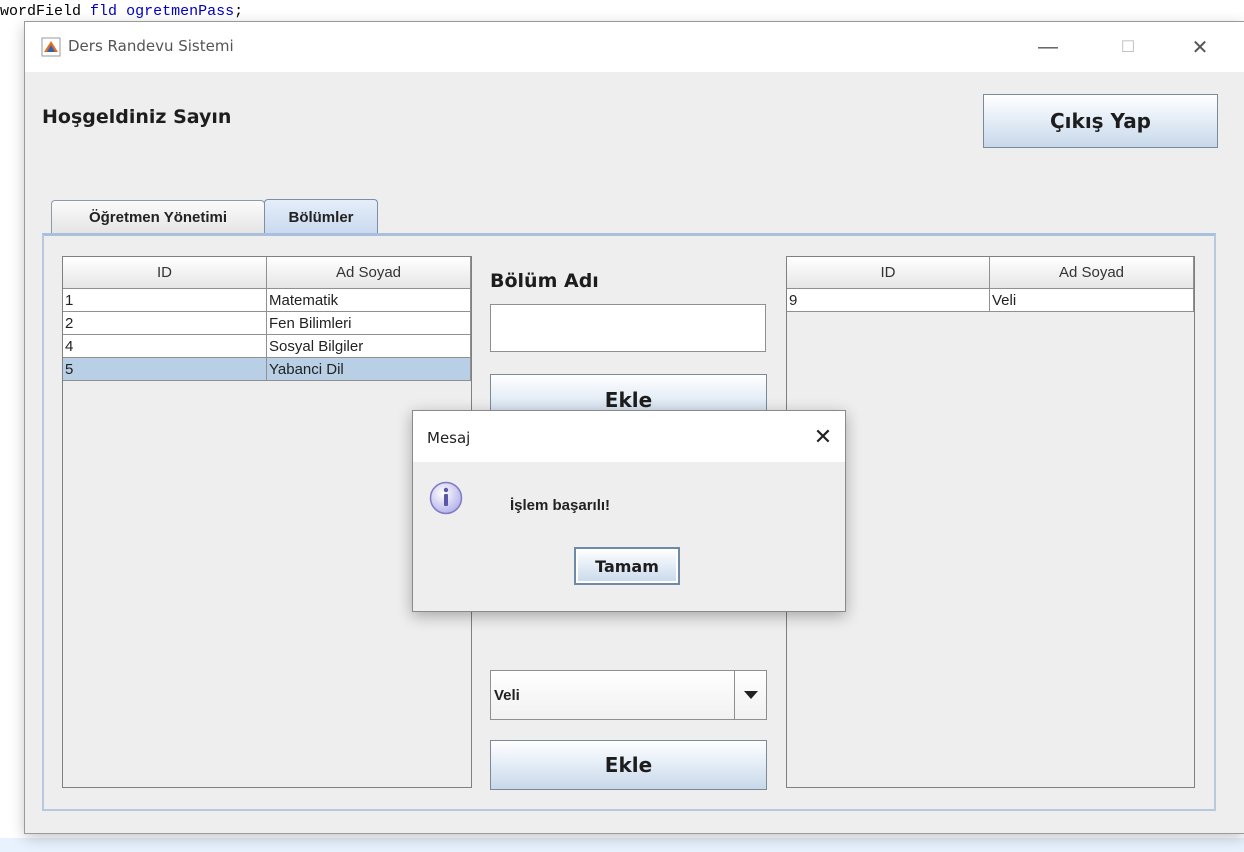 The image size is (1244, 852). What do you see at coordinates (165, 346) in the screenshot?
I see `cell-id: 4` at bounding box center [165, 346].